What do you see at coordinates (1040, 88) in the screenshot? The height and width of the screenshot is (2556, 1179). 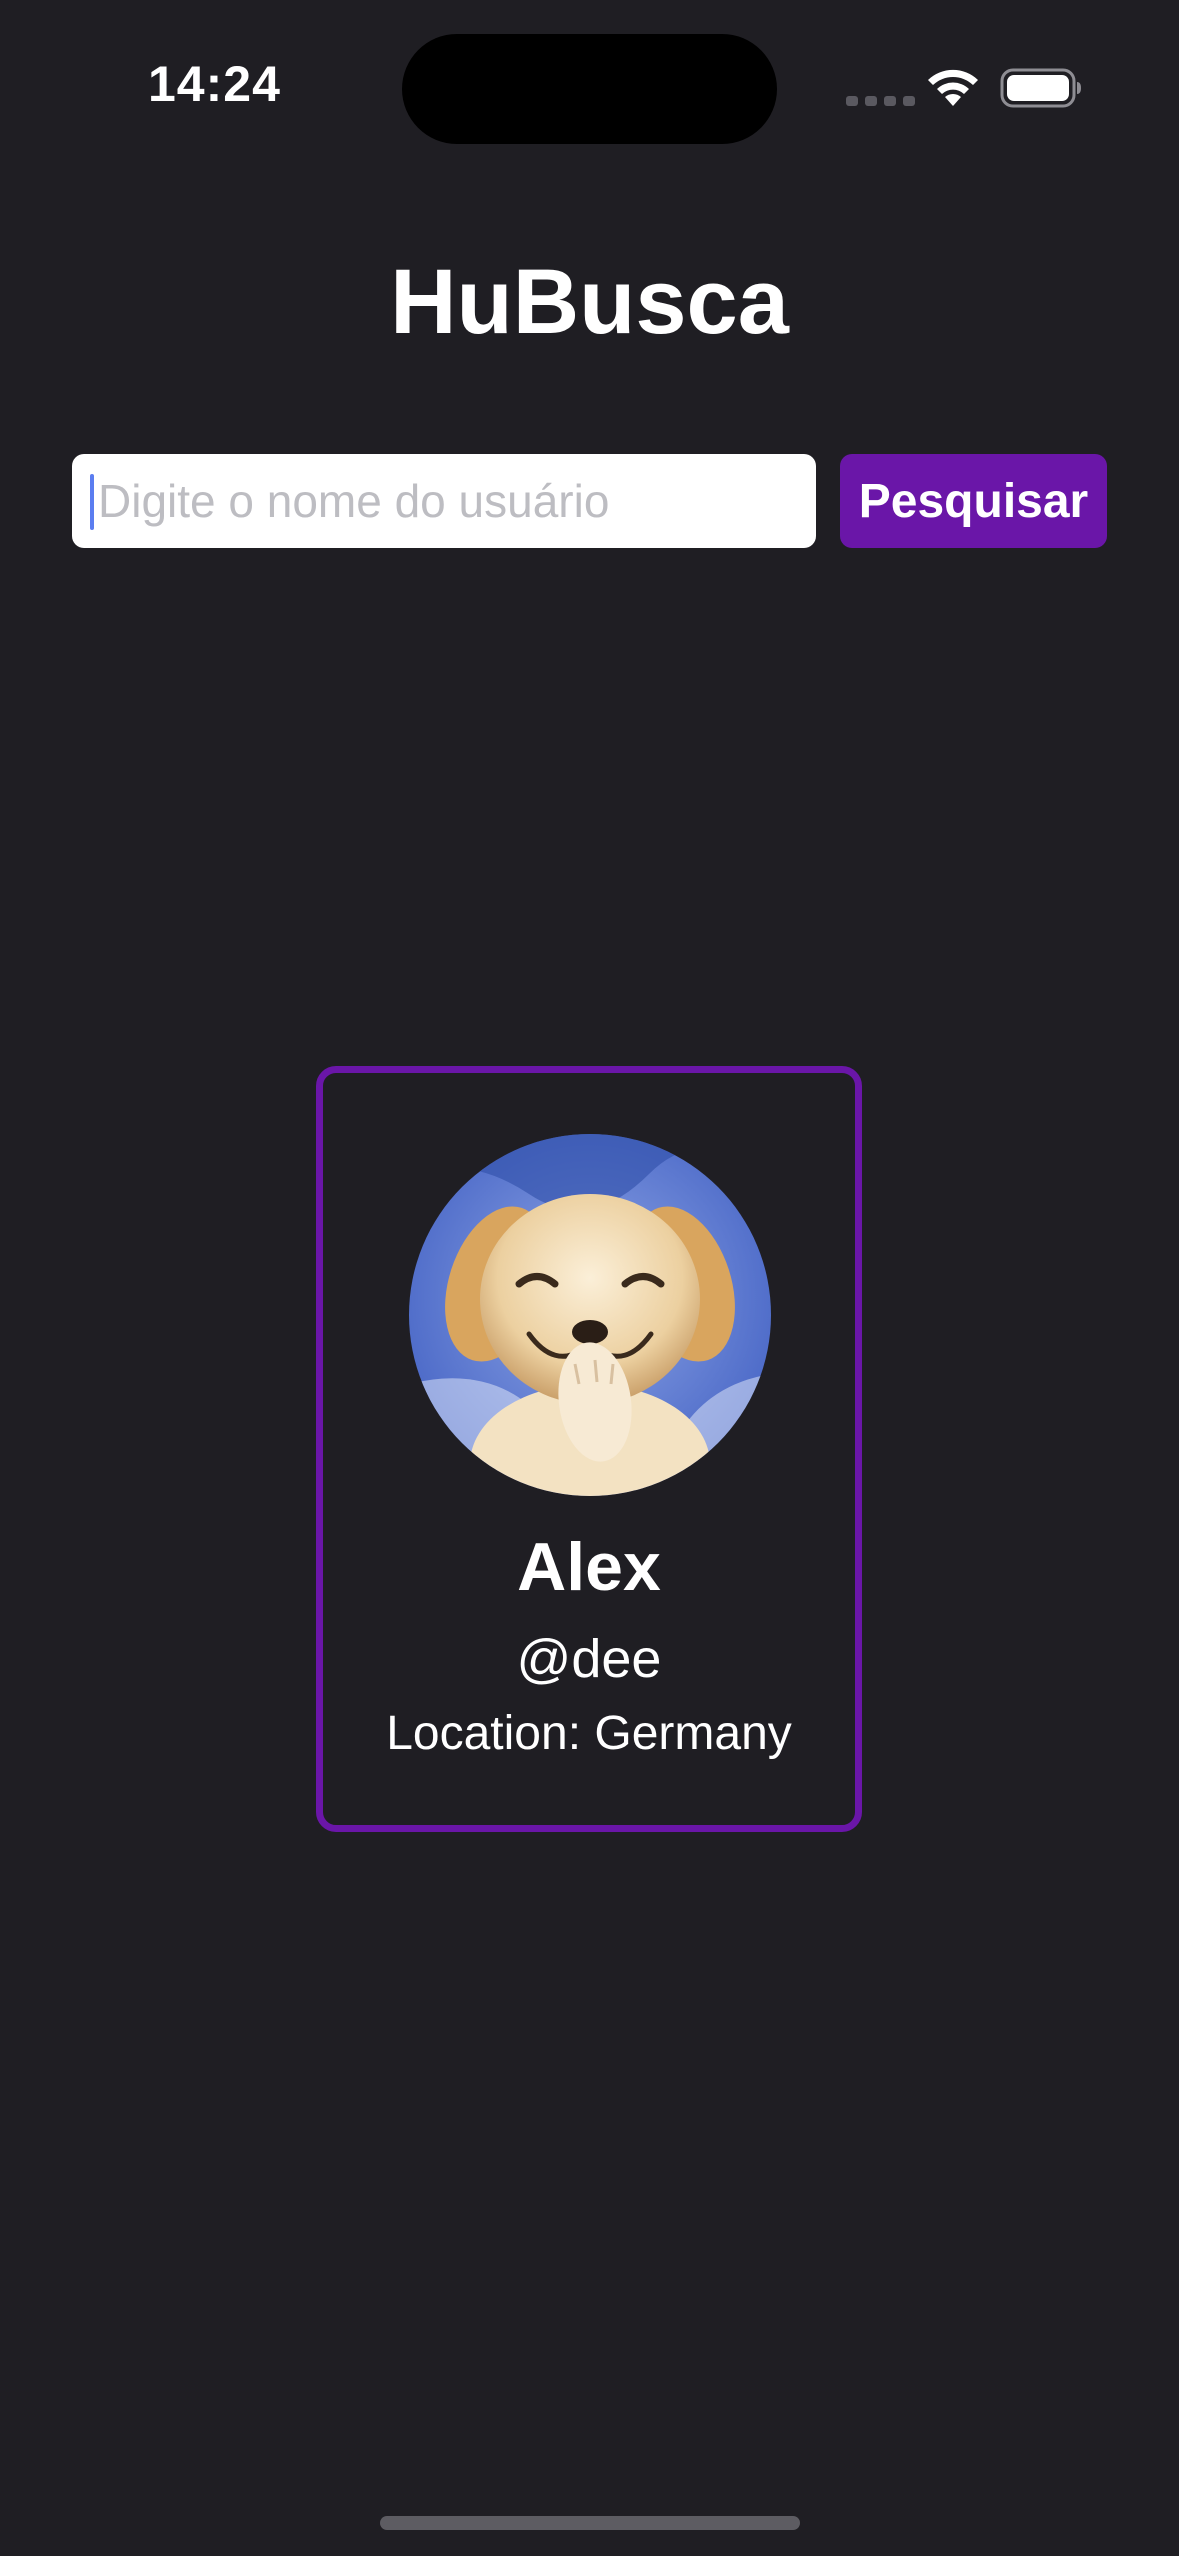 I see `battery-icon` at bounding box center [1040, 88].